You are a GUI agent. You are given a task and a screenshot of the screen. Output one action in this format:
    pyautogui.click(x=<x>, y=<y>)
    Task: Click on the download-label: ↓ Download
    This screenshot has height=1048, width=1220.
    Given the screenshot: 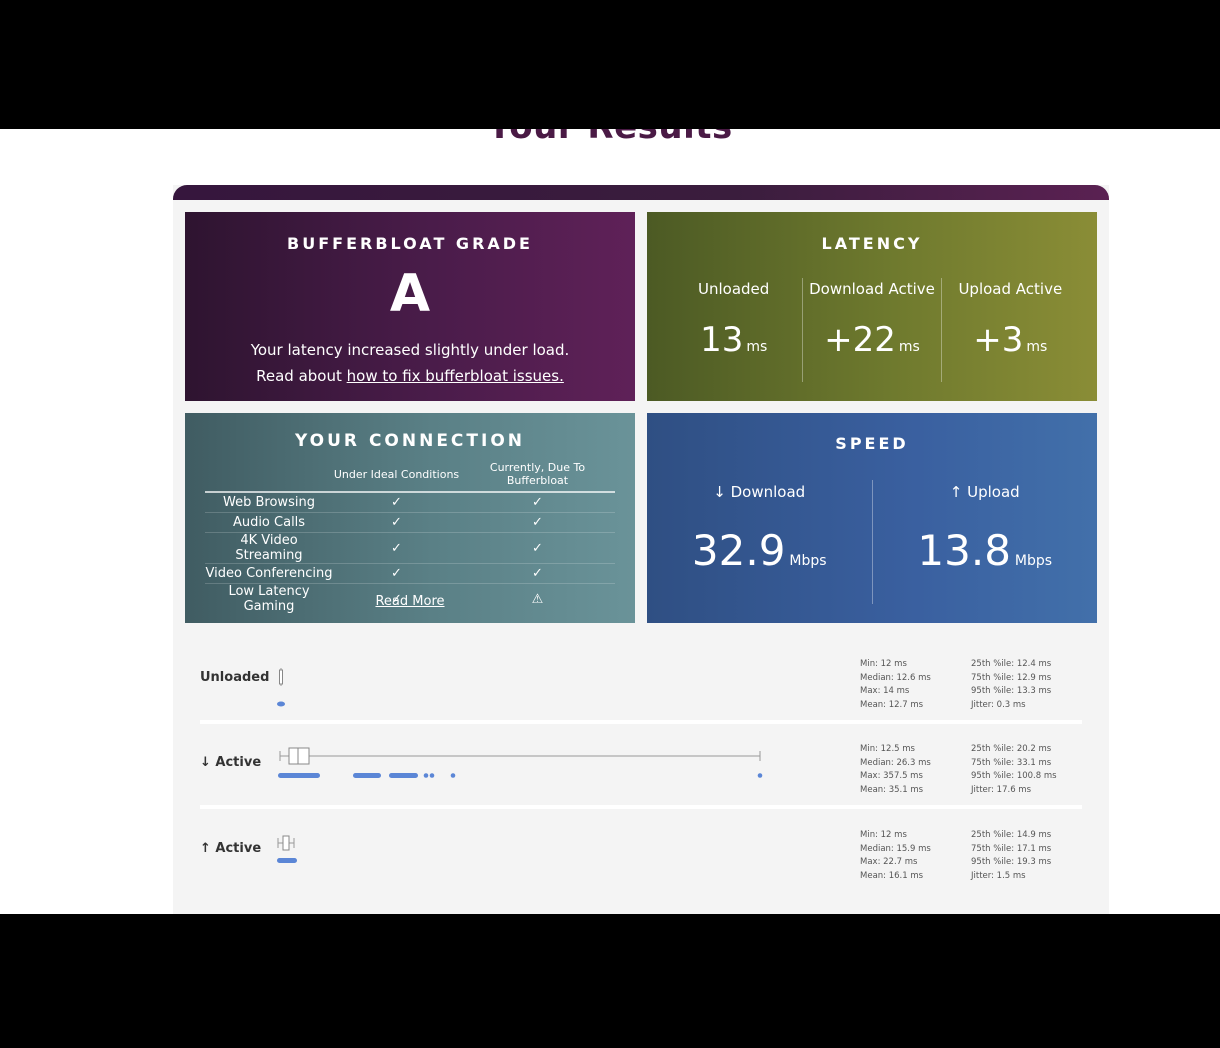 What is the action you would take?
    pyautogui.click(x=759, y=492)
    